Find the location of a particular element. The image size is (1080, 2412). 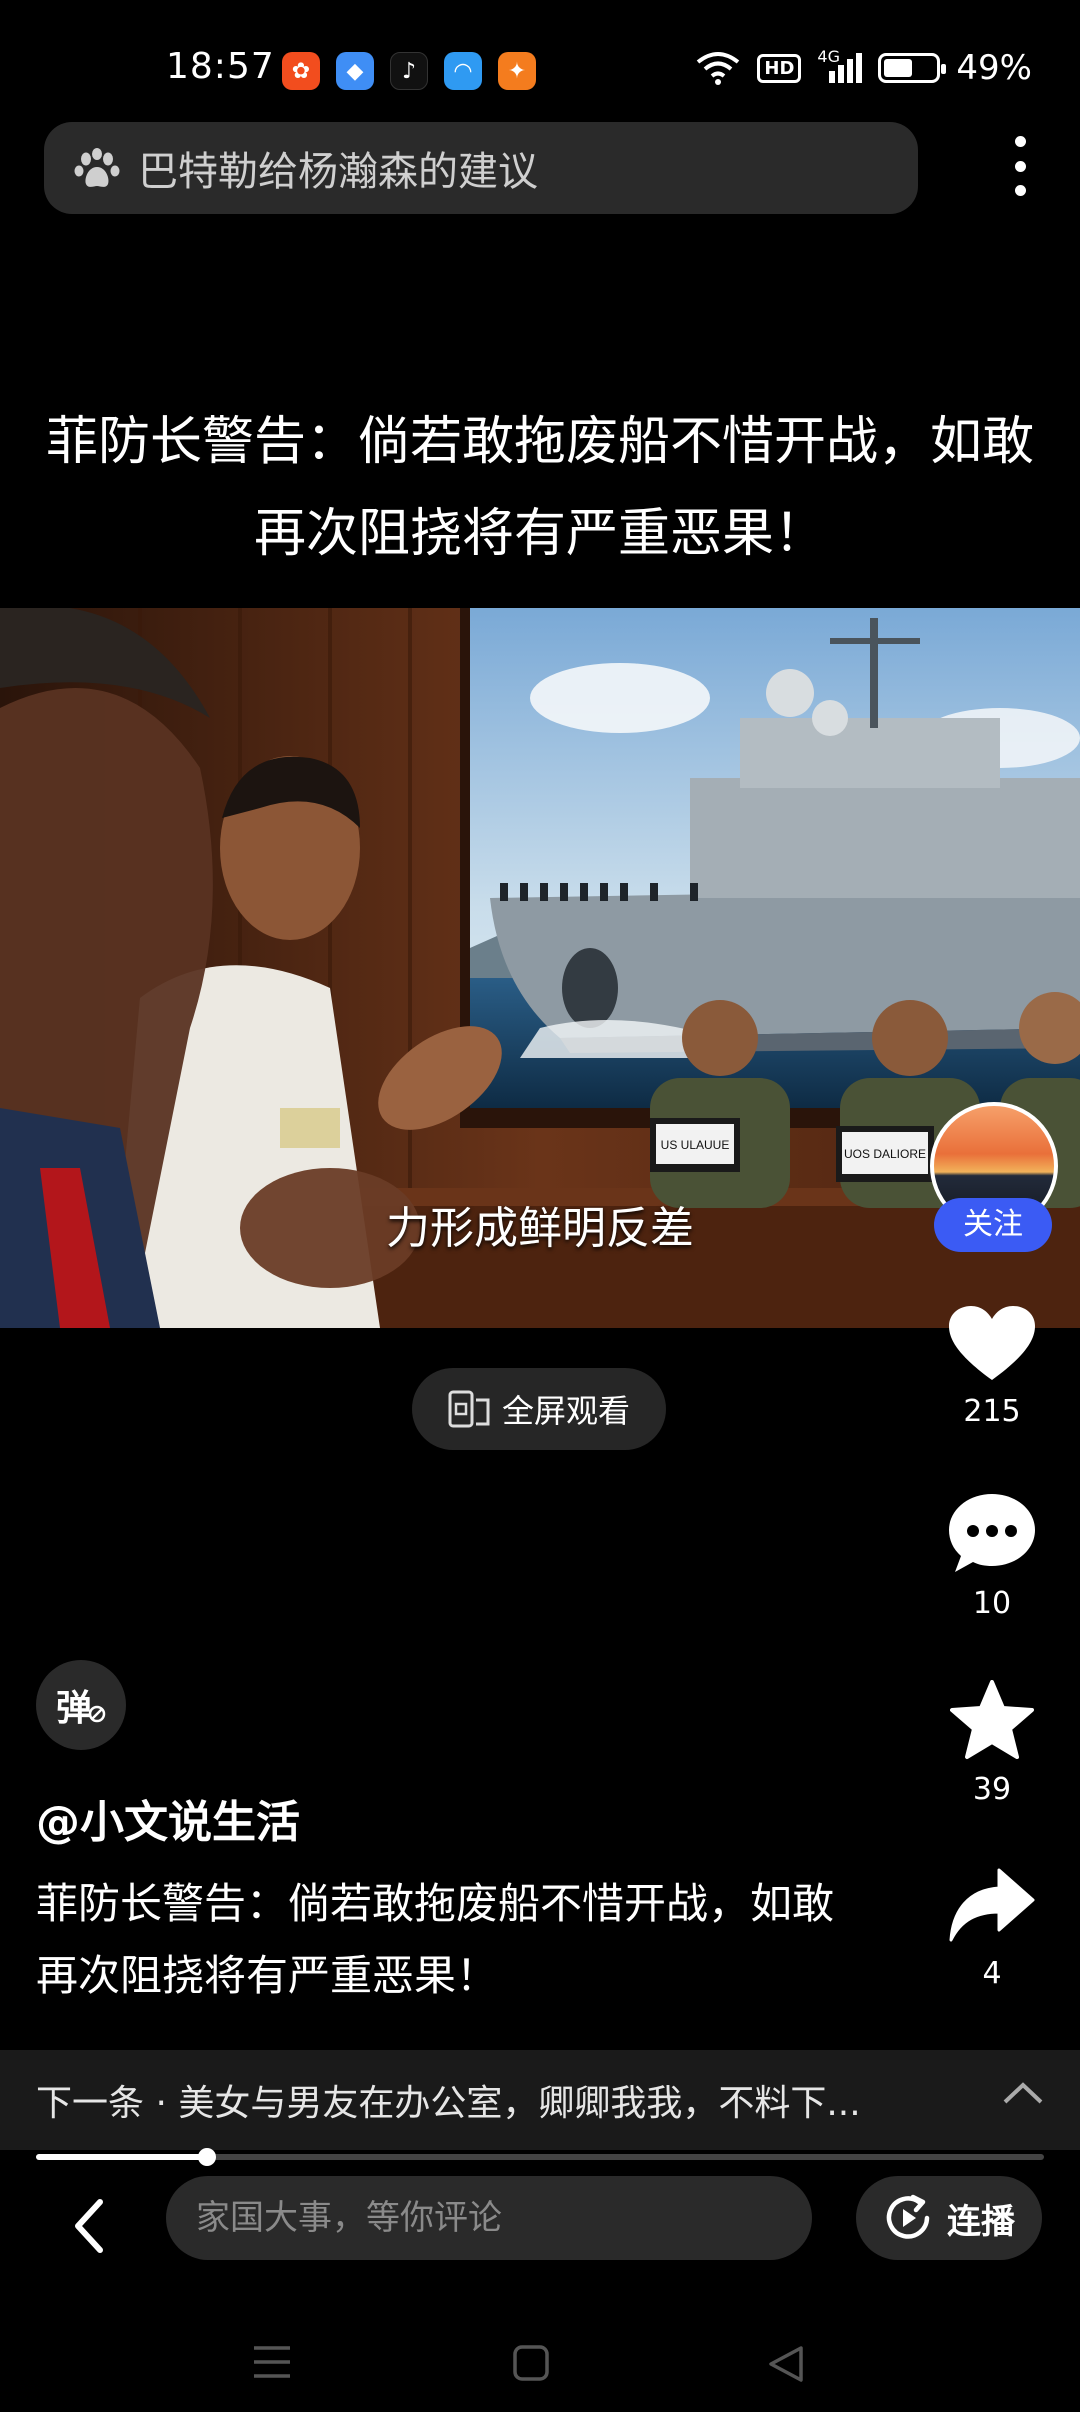

signal-icon: 4G is located at coordinates (840, 65).